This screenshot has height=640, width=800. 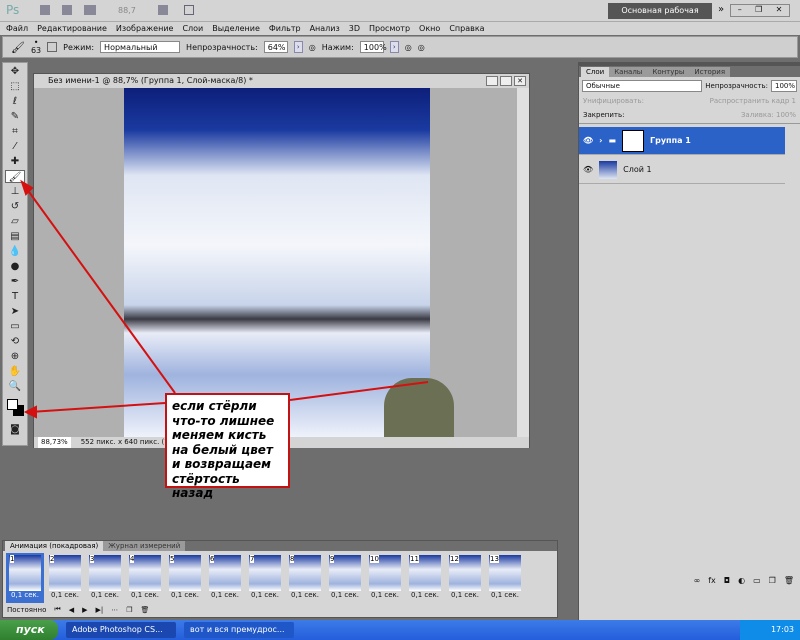 I want to click on unify-label: Унифицировать:, so click(x=613, y=101).